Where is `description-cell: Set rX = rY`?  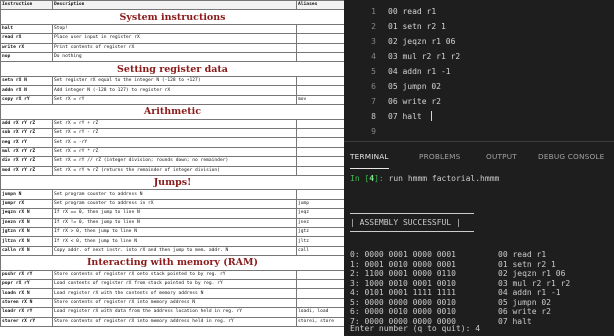 description-cell: Set rX = rY is located at coordinates (174, 100).